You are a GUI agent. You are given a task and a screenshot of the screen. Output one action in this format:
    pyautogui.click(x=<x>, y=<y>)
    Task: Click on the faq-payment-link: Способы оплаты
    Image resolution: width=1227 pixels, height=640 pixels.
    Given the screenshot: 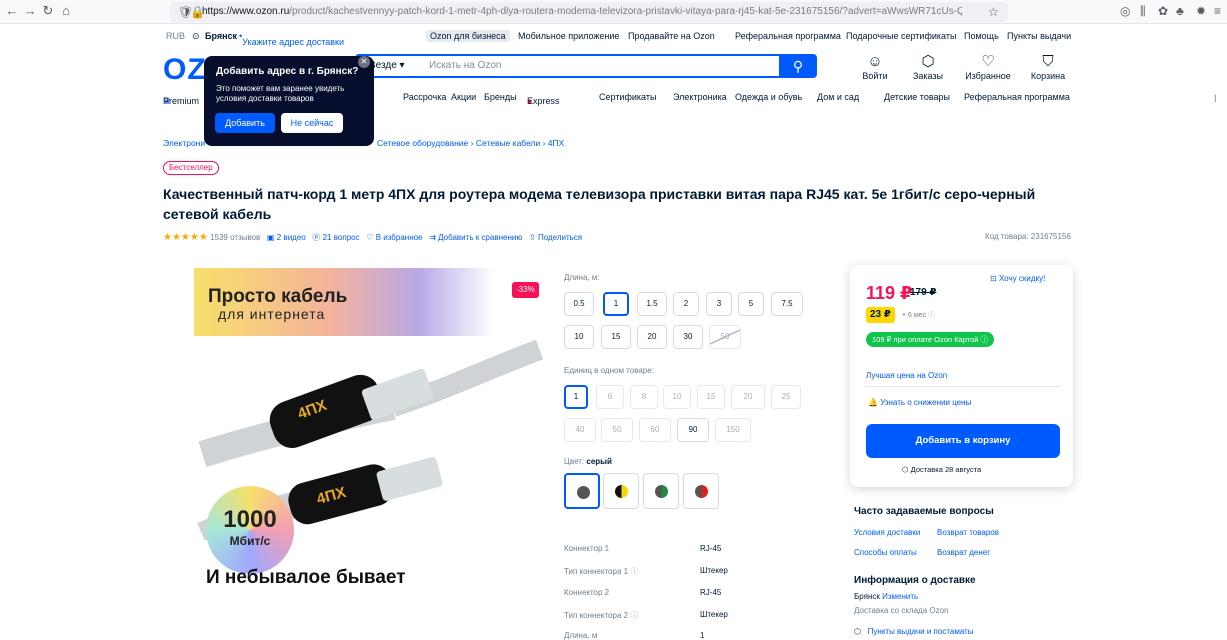 What is the action you would take?
    pyautogui.click(x=885, y=552)
    